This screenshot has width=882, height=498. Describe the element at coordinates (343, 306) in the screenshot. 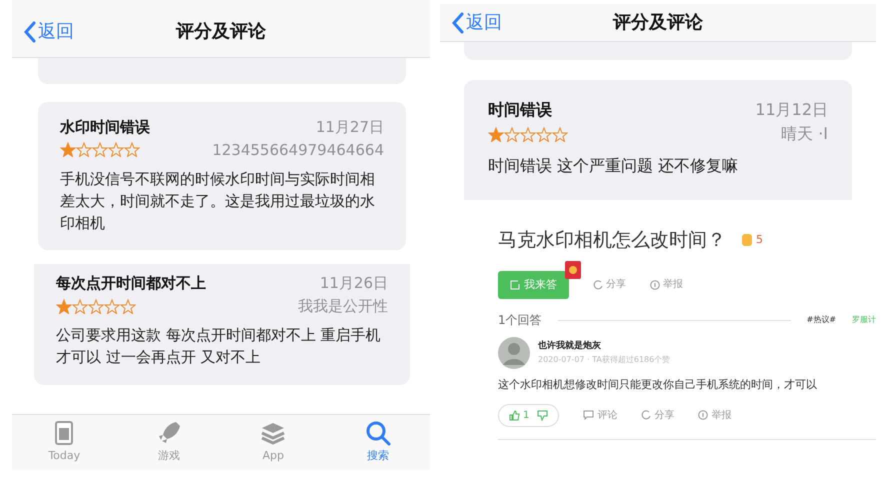

I see `review-author: 我我是公开性` at that location.